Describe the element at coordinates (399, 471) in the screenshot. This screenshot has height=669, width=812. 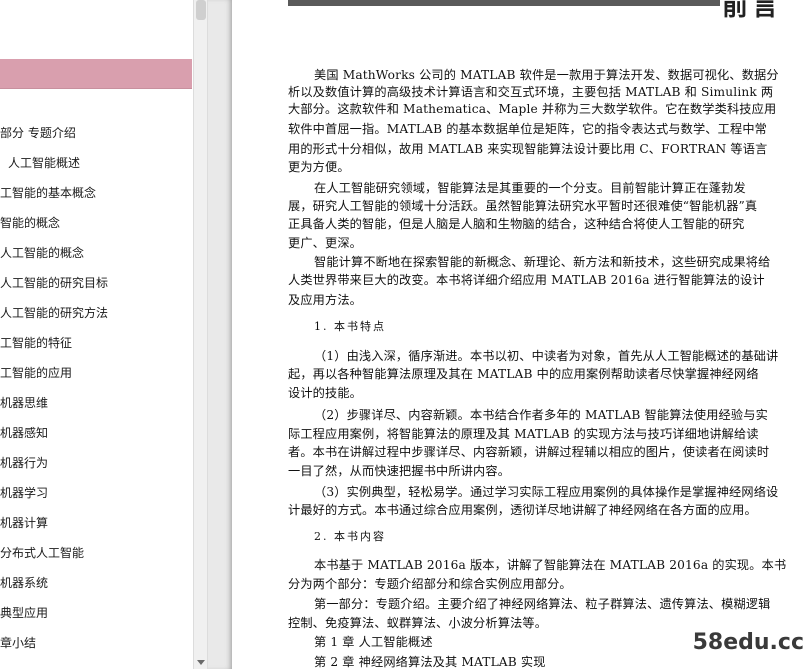
I see `body-text-line: 一目了然，从而快速把握书中所讲内容。` at that location.